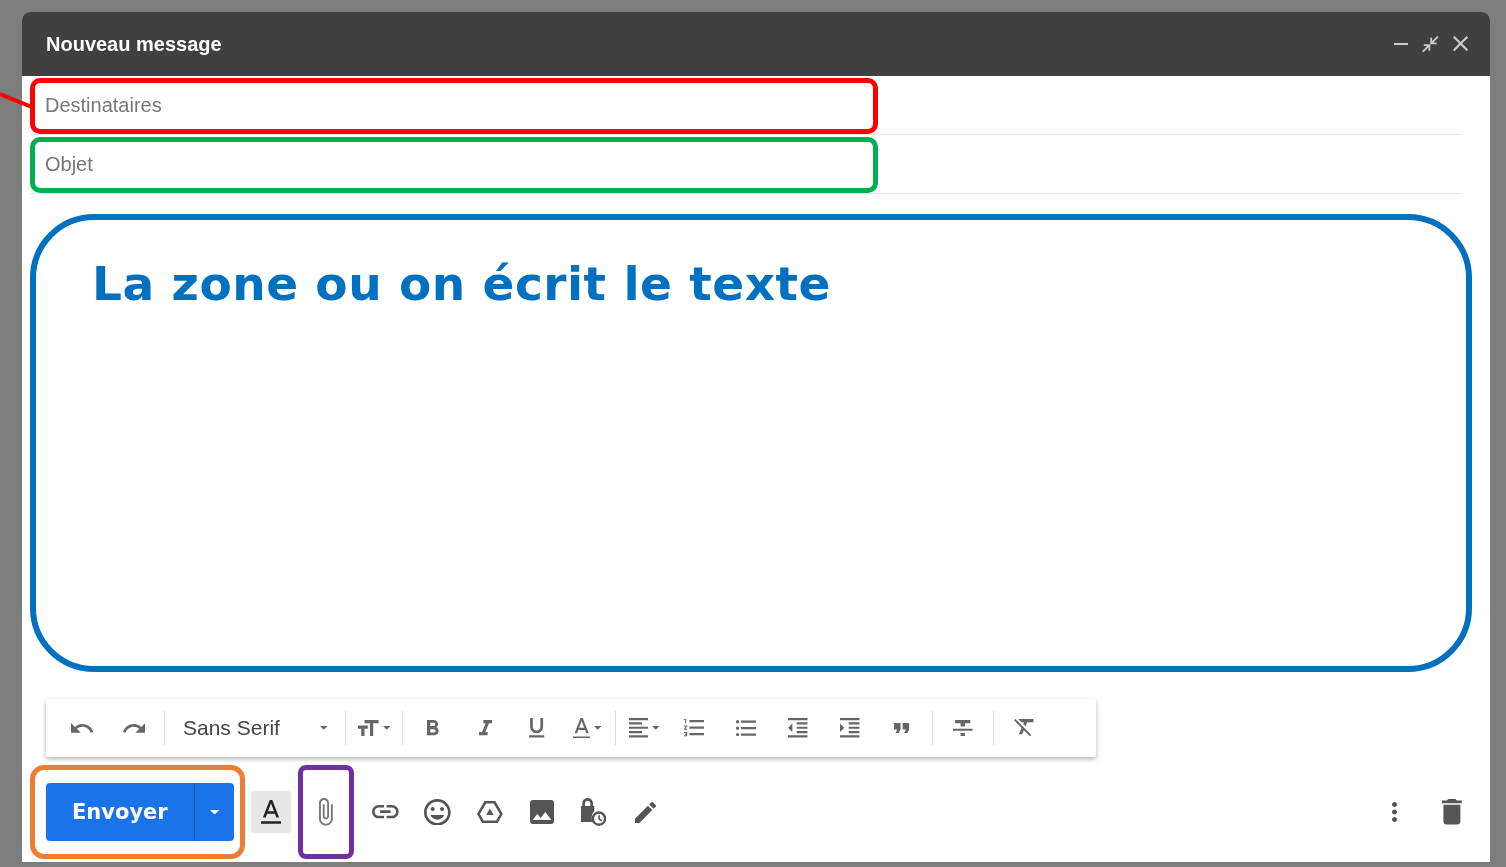  Describe the element at coordinates (902, 728) in the screenshot. I see `quote-icon` at that location.